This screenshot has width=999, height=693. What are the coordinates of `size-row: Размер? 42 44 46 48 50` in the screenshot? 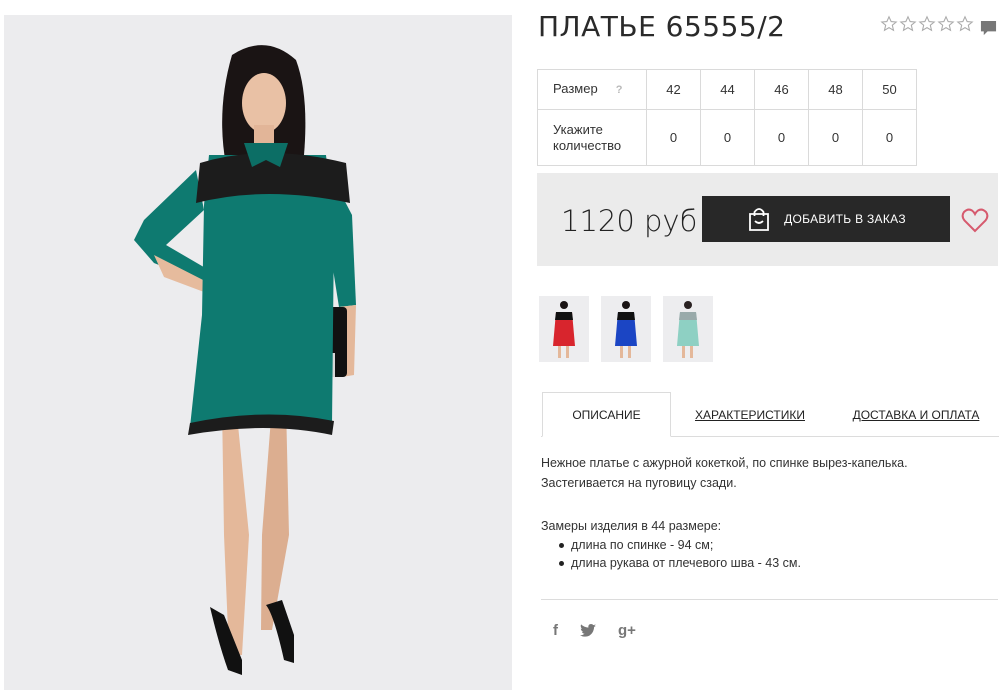 It's located at (727, 89).